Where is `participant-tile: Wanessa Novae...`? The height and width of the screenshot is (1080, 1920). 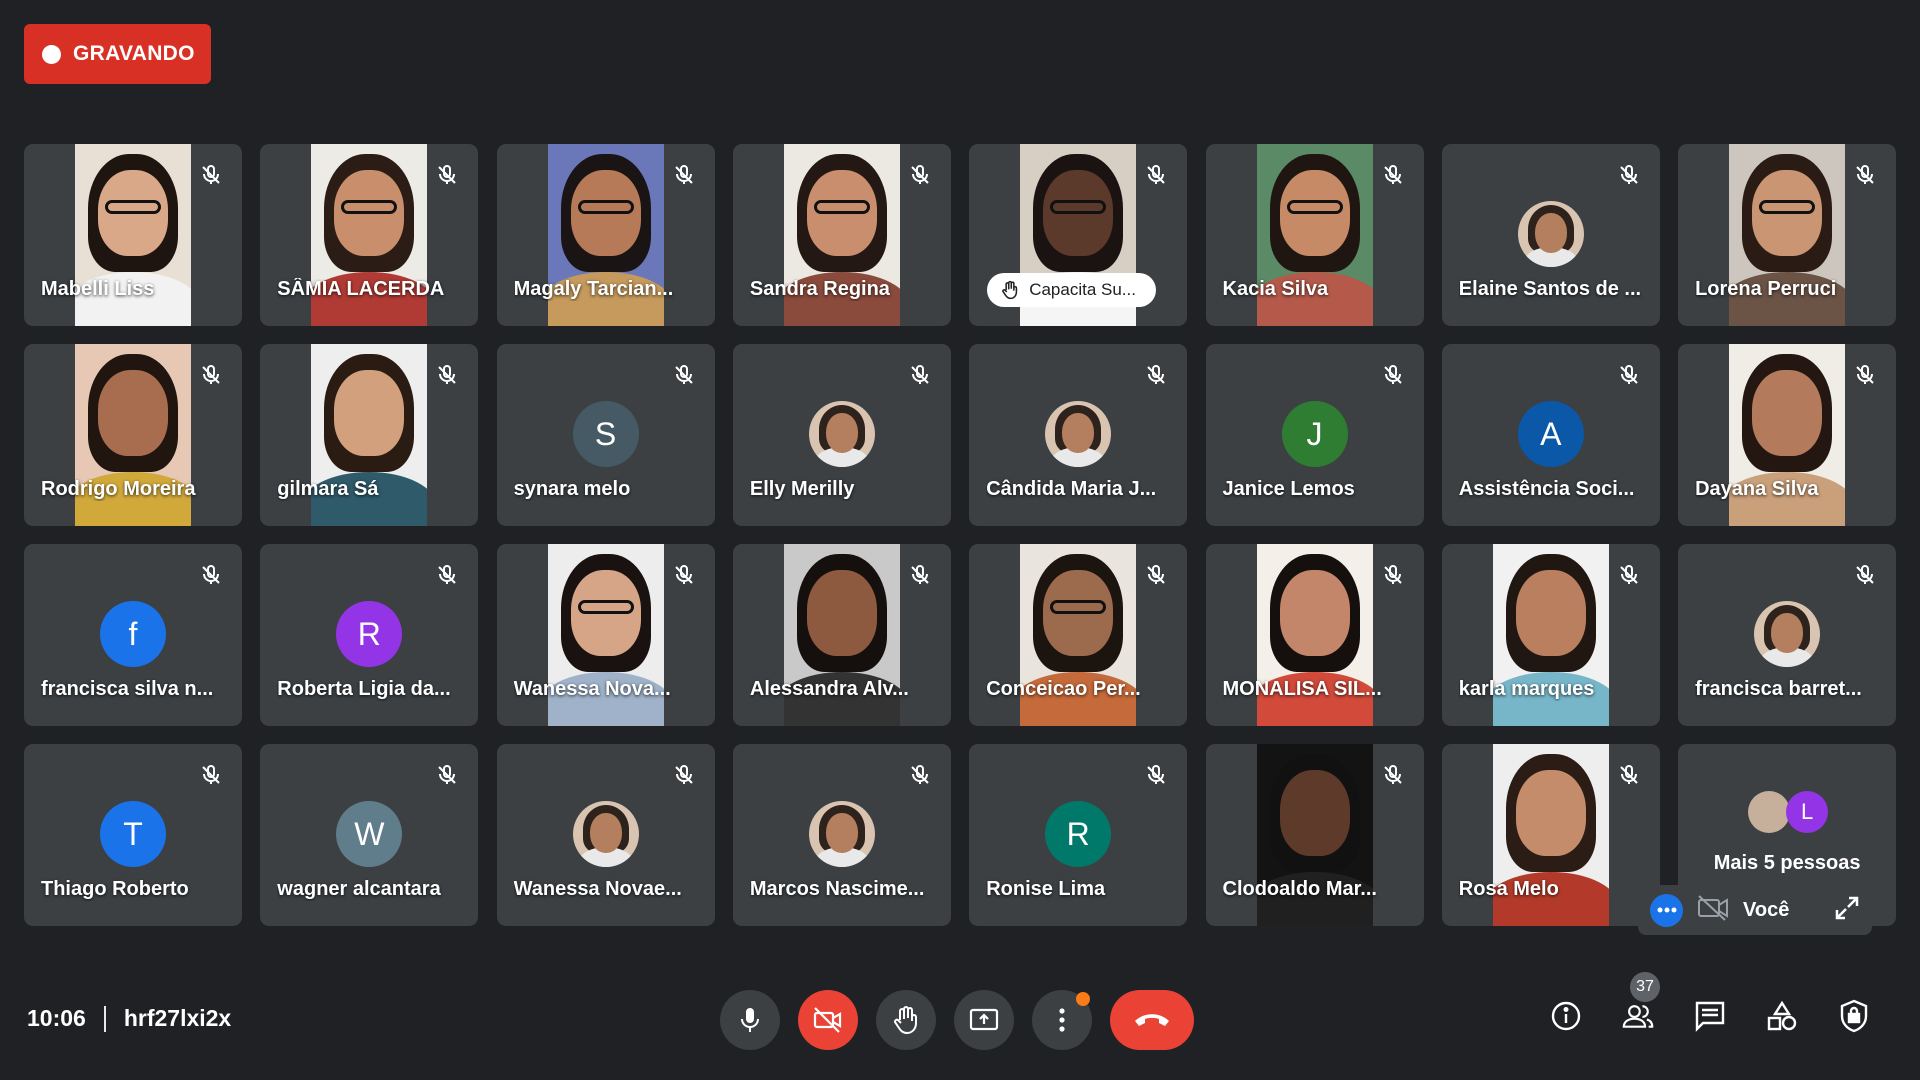 participant-tile: Wanessa Novae... is located at coordinates (605, 835).